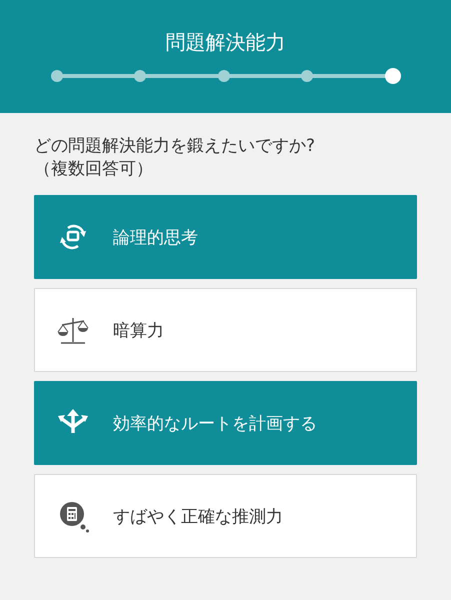 The image size is (451, 600). Describe the element at coordinates (225, 237) in the screenshot. I see `answer-option: 論理的思考` at that location.